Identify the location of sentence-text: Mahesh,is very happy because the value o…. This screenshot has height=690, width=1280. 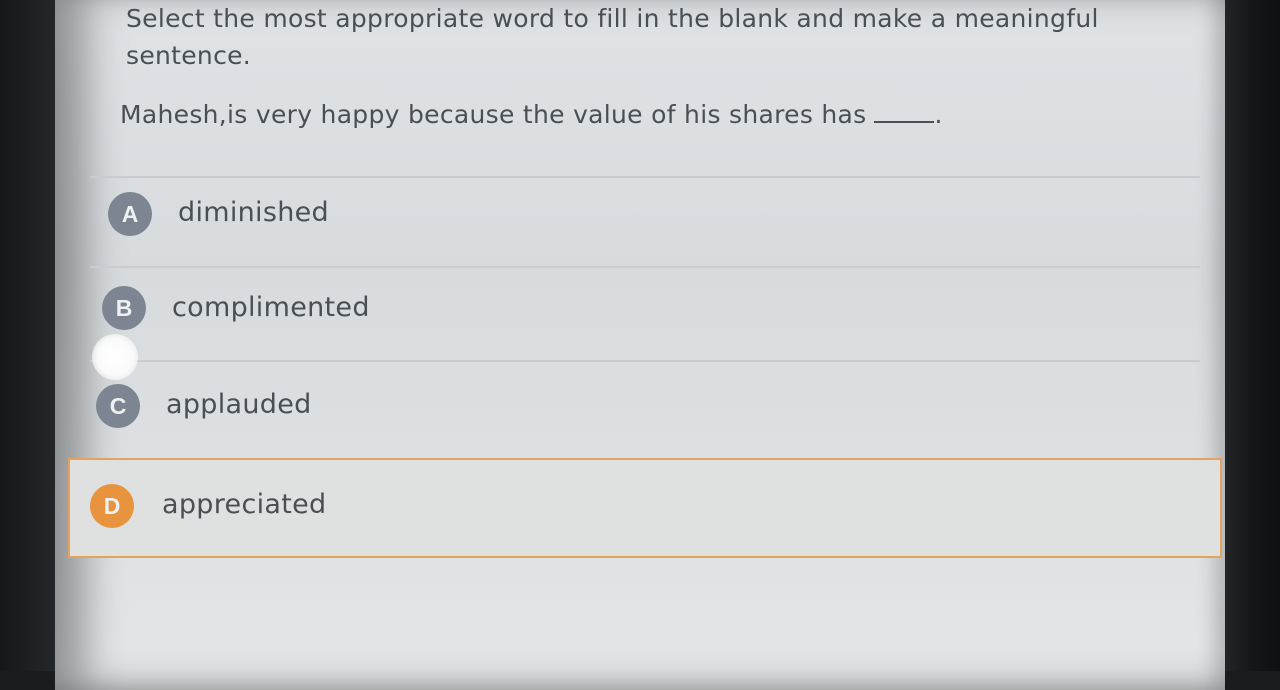
(493, 114).